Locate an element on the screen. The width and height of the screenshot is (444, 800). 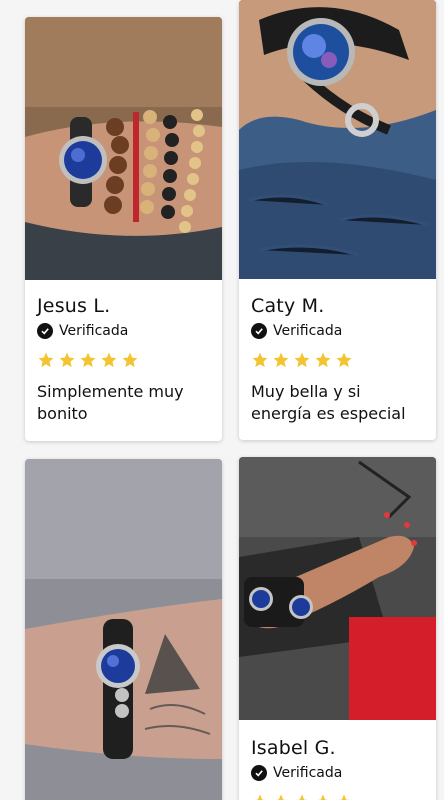
reviewer-name: Jesus L. is located at coordinates (74, 306).